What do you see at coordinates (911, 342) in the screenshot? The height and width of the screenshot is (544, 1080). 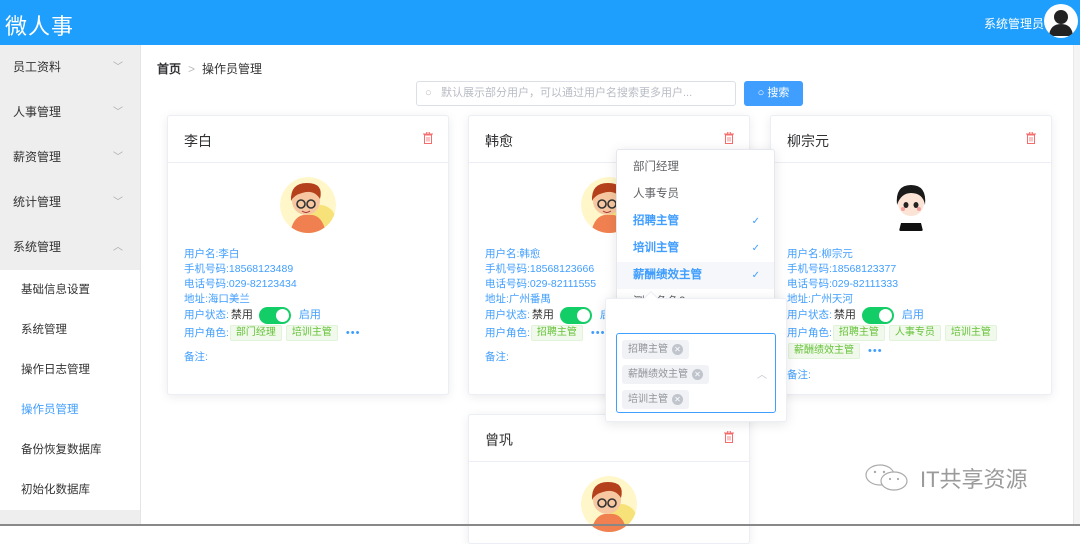 I see `roles-row: 用户角色:招聘主管人事专员培训主管薪酬绩效主管•••` at bounding box center [911, 342].